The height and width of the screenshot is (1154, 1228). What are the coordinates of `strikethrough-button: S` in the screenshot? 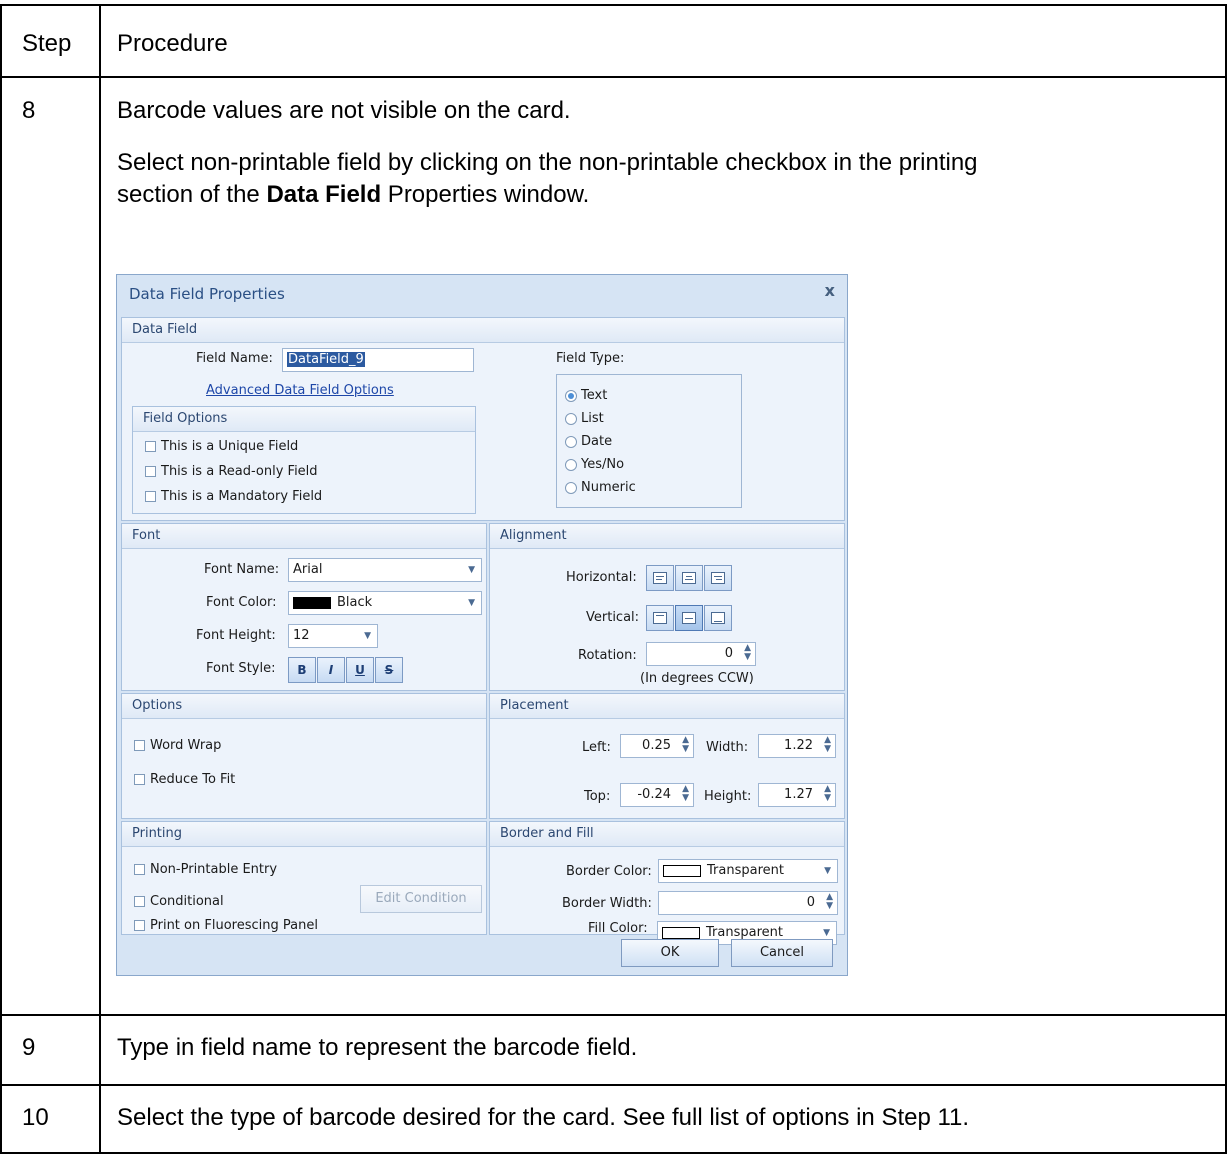 It's located at (389, 670).